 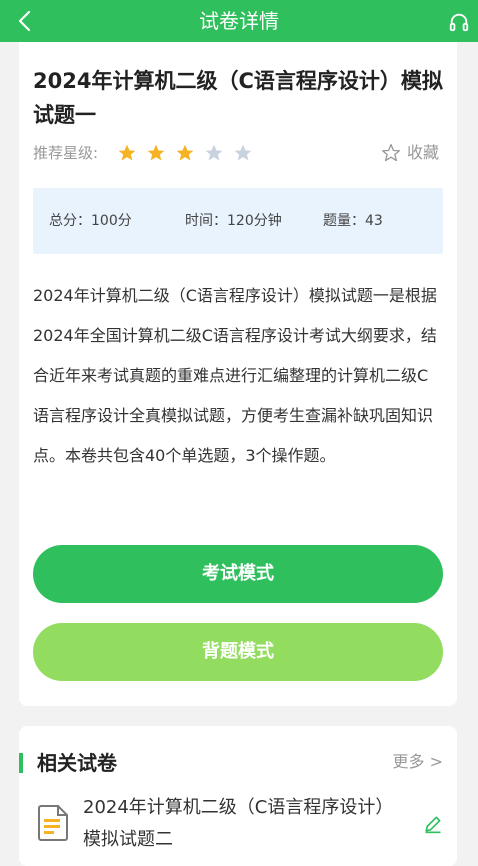 I want to click on related-item-title: 2024年计算机二级（C语言程序设计）模拟试题二, so click(x=238, y=824).